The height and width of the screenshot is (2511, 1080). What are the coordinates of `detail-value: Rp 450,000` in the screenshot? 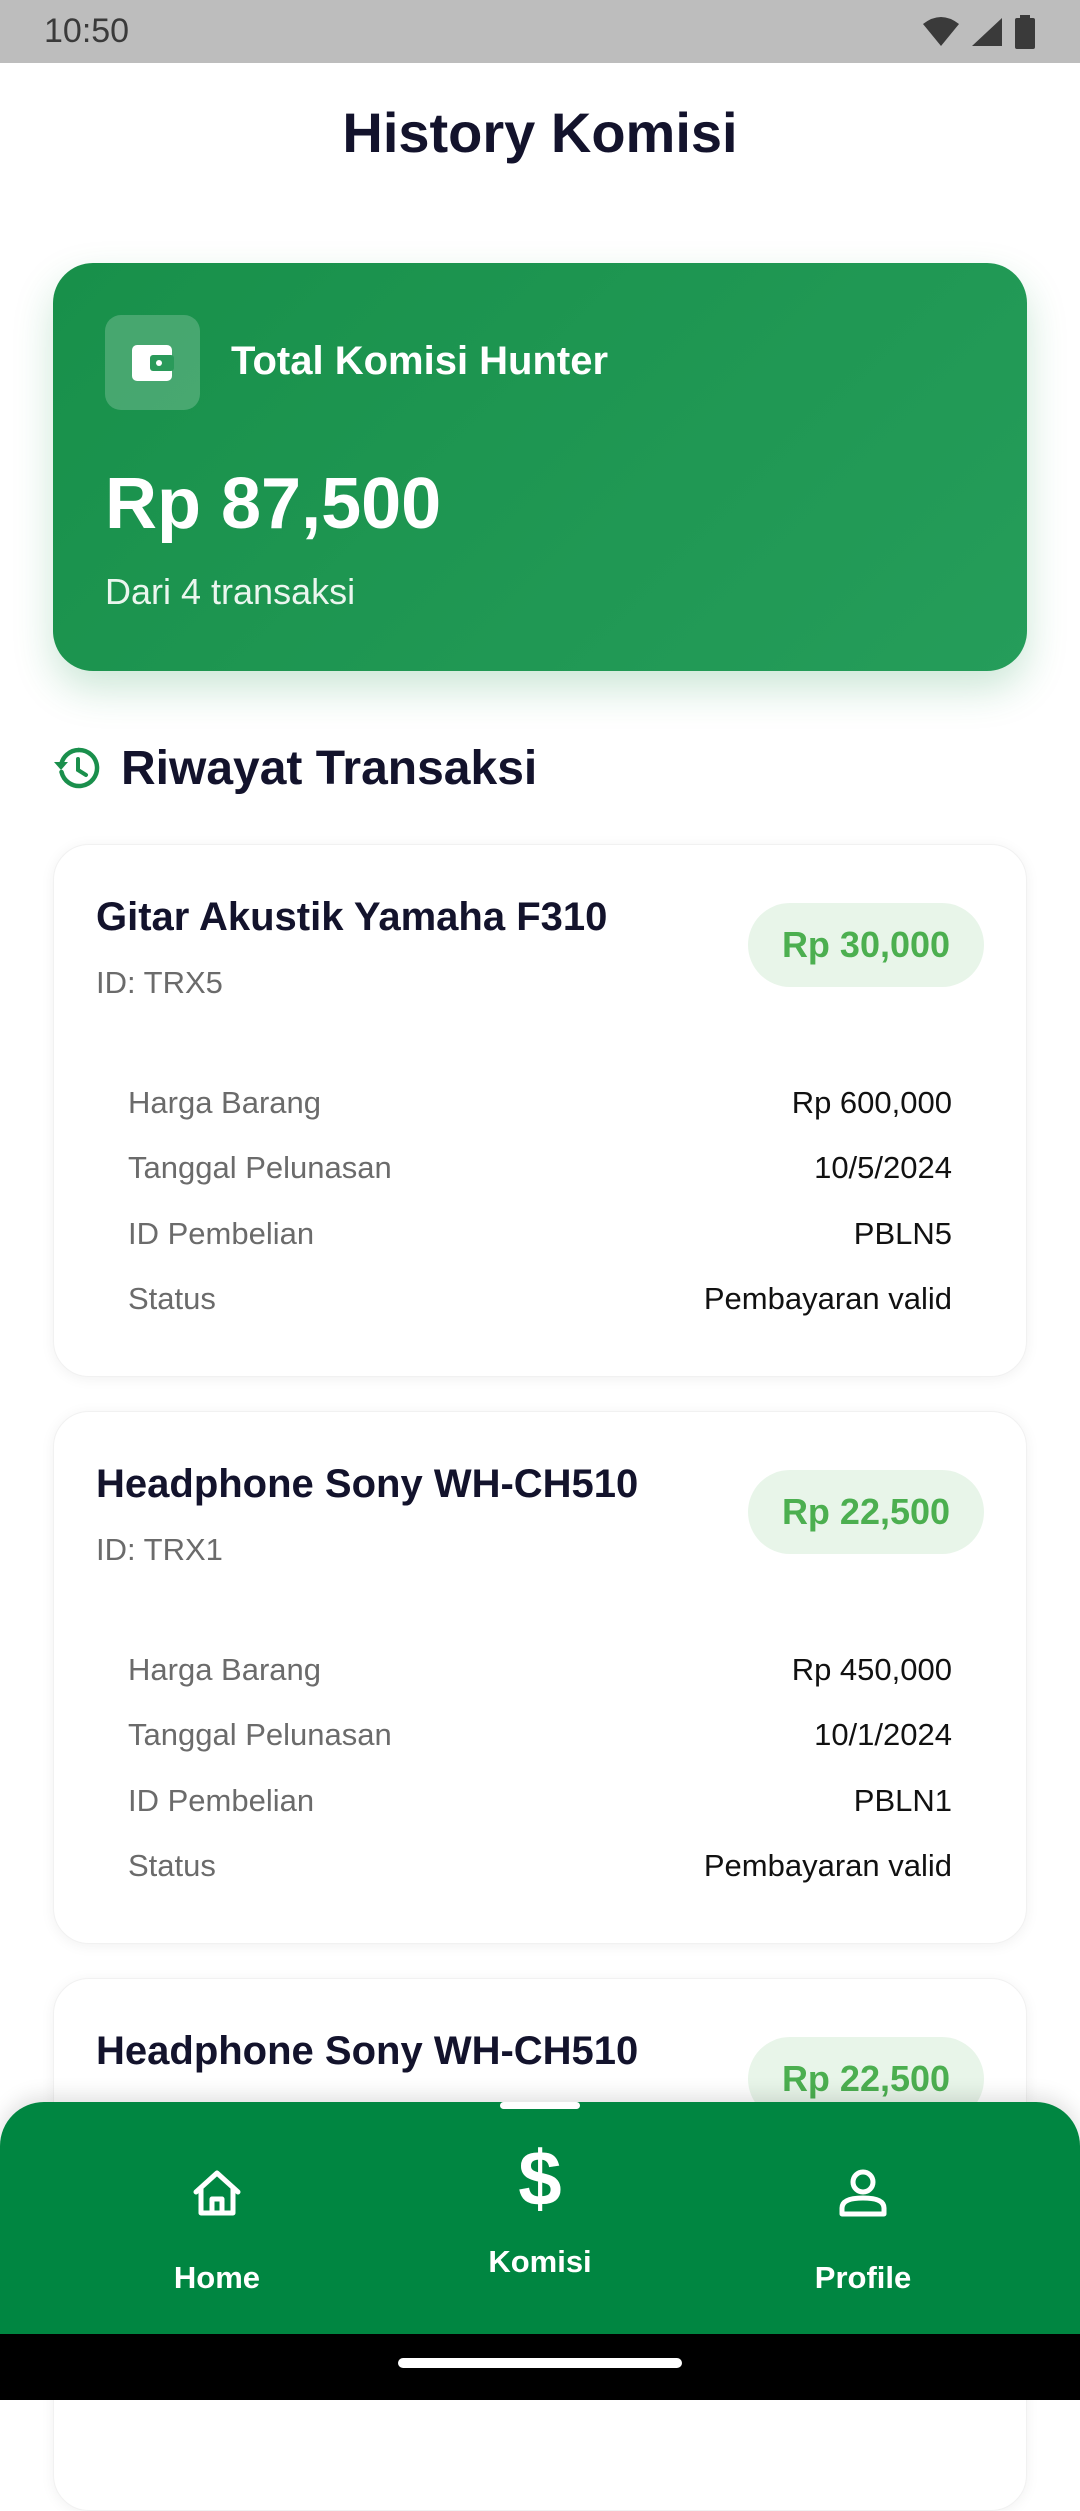 It's located at (871, 1669).